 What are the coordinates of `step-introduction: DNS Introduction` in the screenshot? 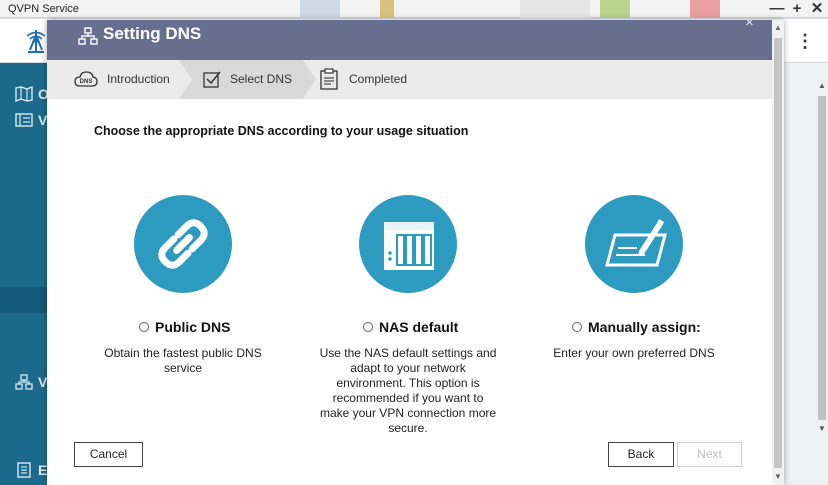 It's located at (119, 79).